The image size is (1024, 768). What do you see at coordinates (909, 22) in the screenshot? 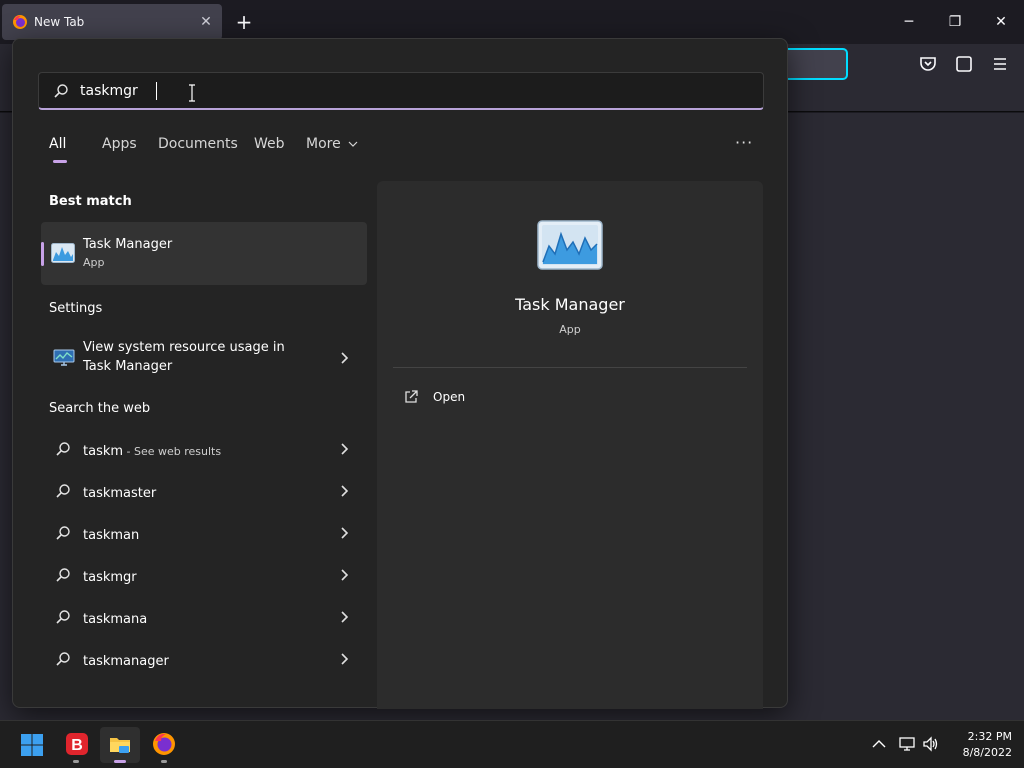
I see `minimize-button: ─` at bounding box center [909, 22].